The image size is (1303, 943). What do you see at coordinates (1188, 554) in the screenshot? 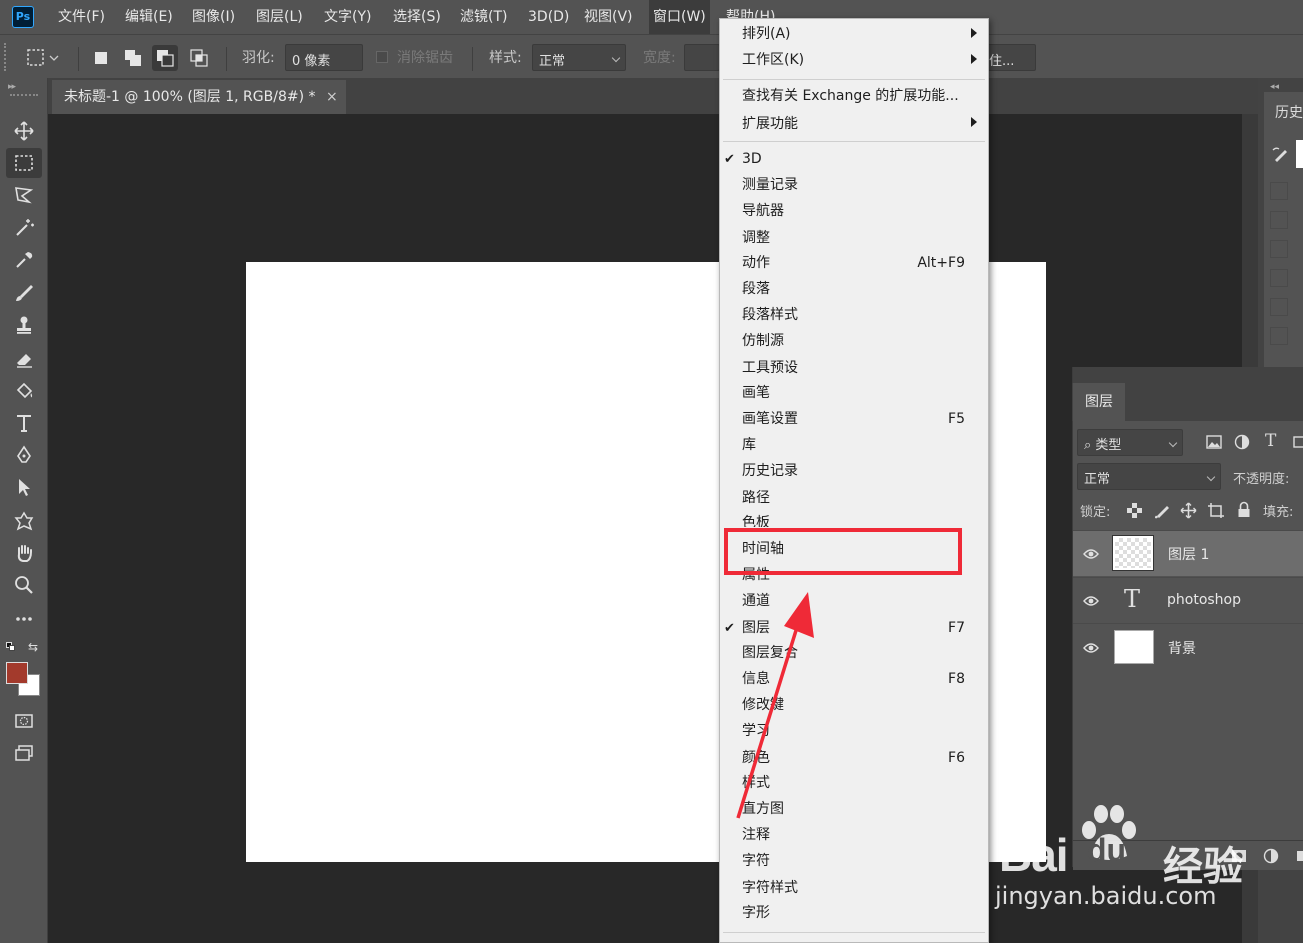
I see `layer-name: 图层 1` at bounding box center [1188, 554].